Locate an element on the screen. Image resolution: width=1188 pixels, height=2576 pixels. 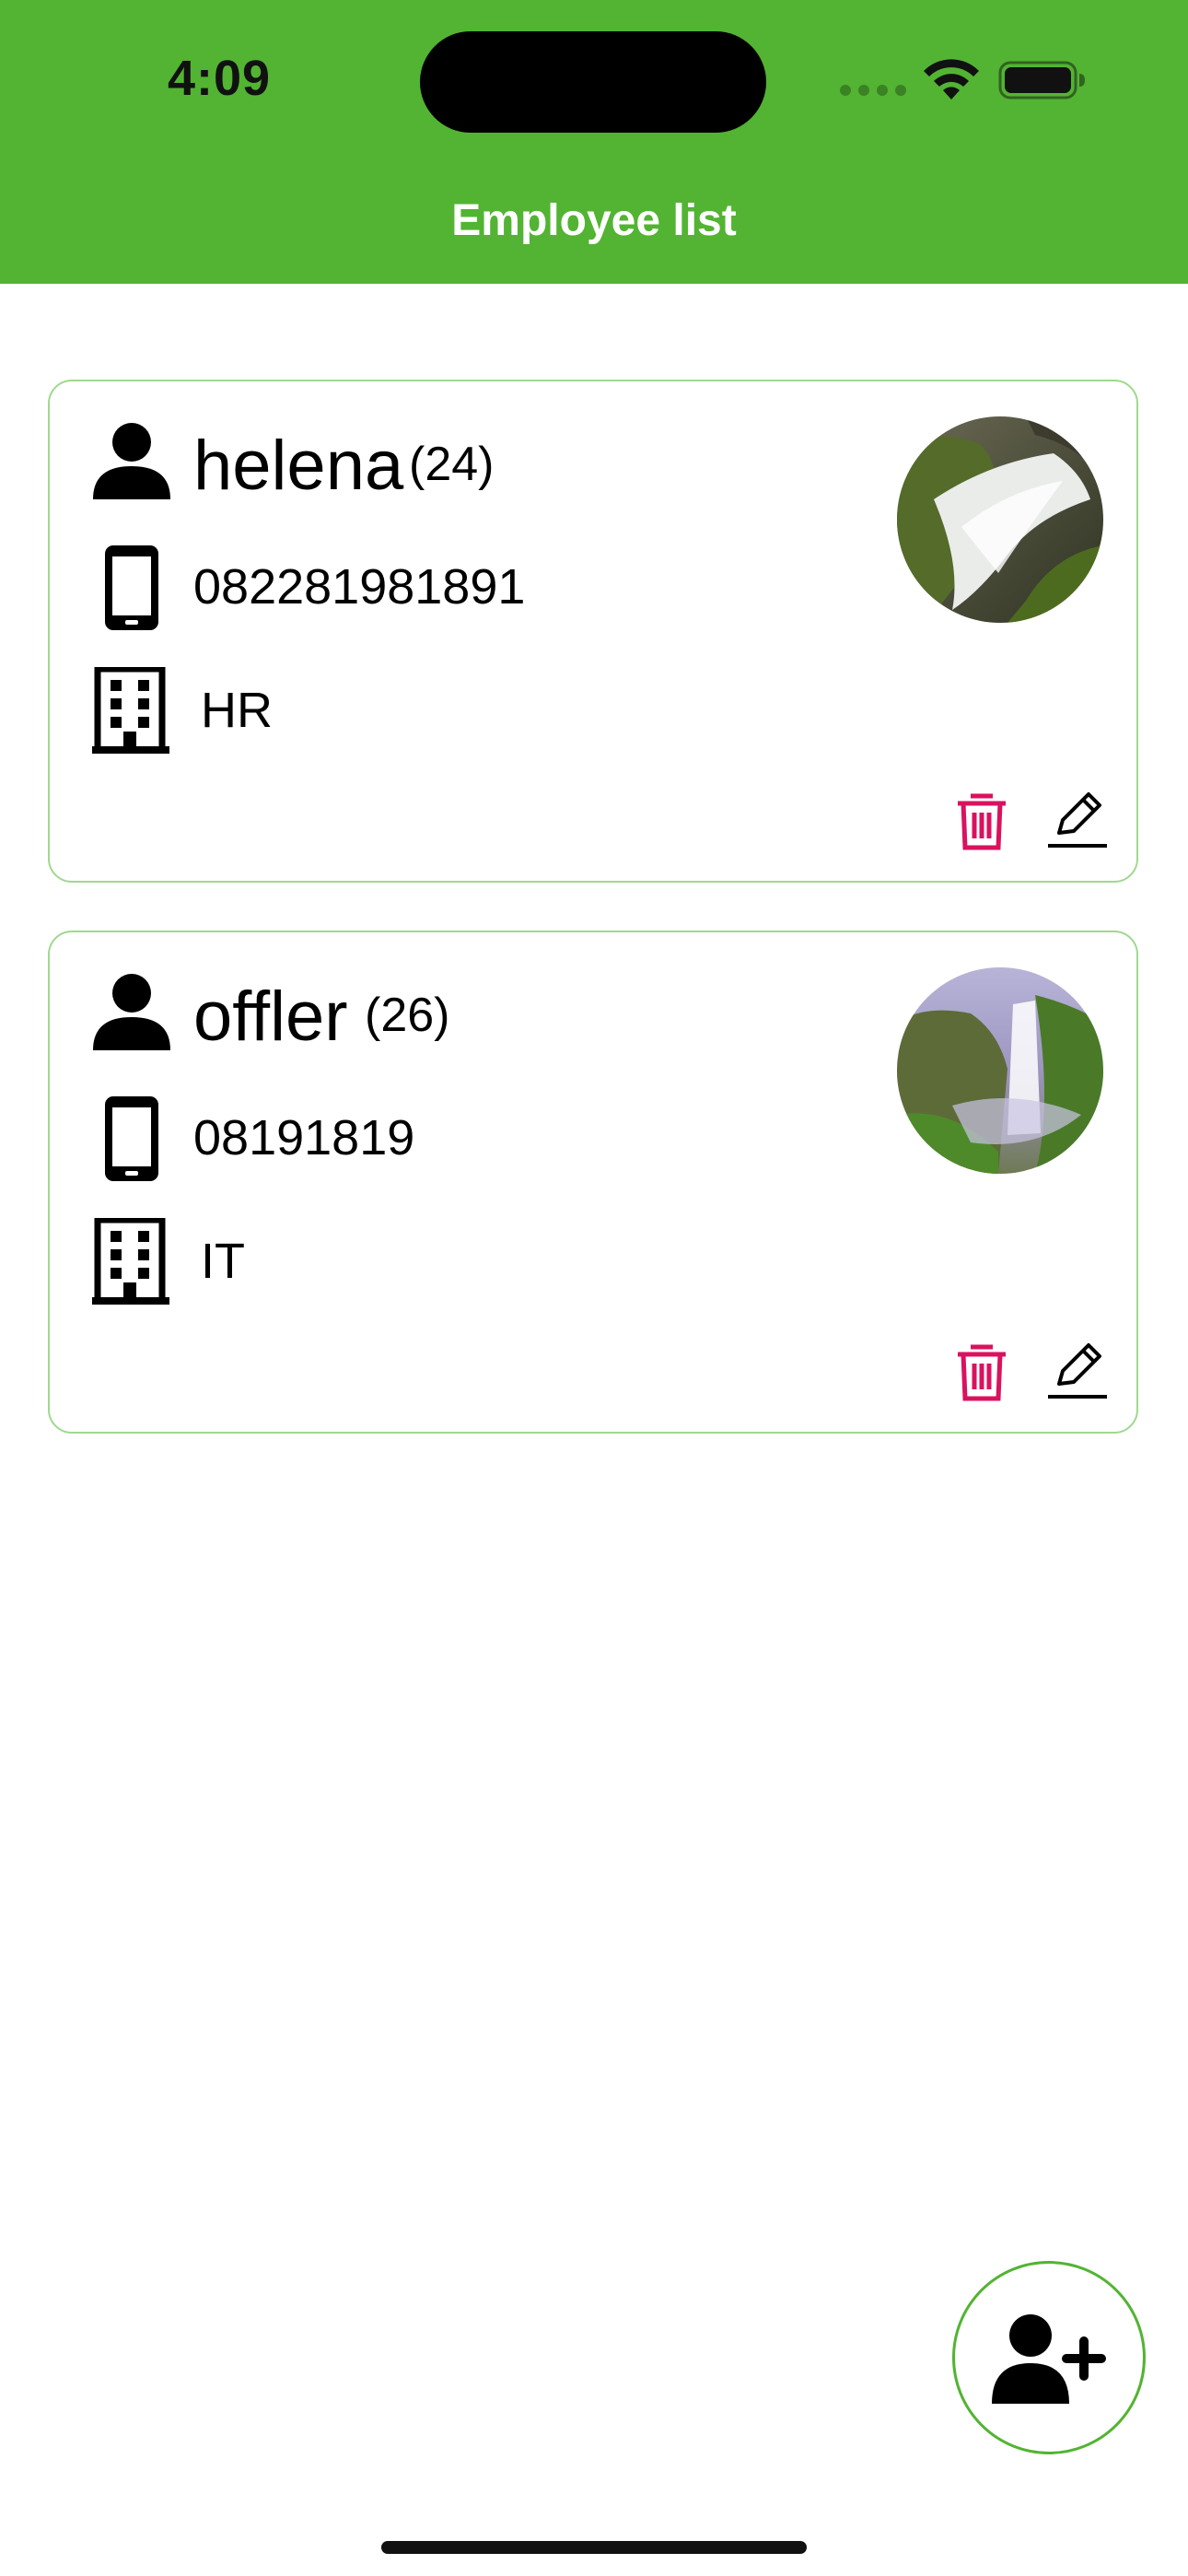
wifi-icon is located at coordinates (951, 79).